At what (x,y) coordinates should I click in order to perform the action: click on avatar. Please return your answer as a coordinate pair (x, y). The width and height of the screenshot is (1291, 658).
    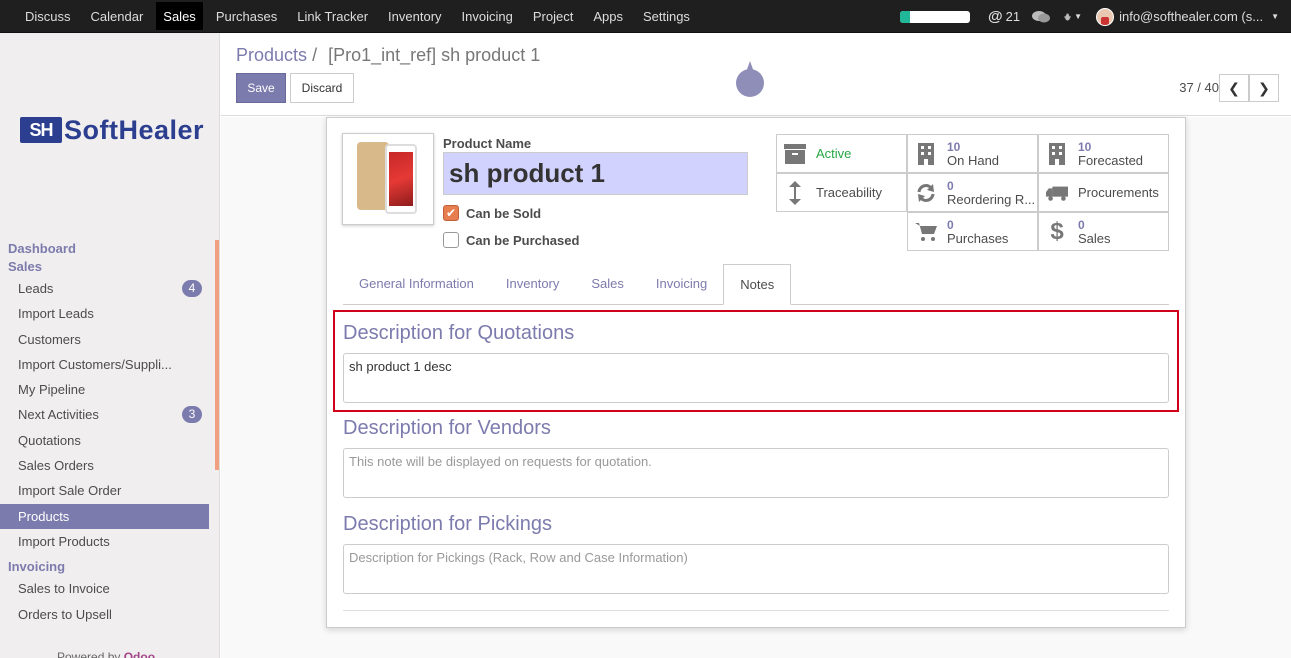
    Looking at the image, I should click on (1105, 16).